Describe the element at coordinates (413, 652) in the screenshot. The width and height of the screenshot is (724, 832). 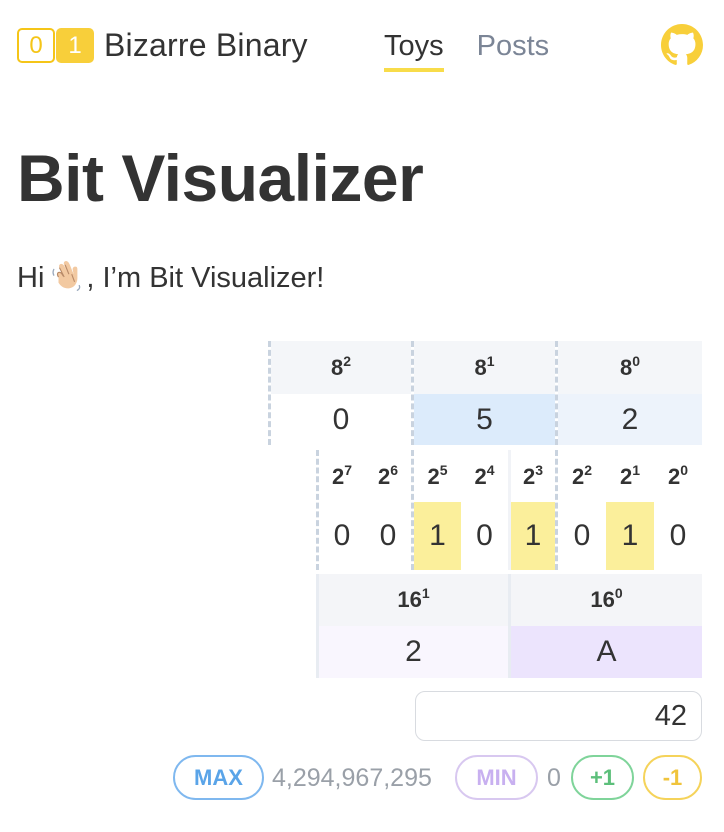
I see `hex-digit: 2` at that location.